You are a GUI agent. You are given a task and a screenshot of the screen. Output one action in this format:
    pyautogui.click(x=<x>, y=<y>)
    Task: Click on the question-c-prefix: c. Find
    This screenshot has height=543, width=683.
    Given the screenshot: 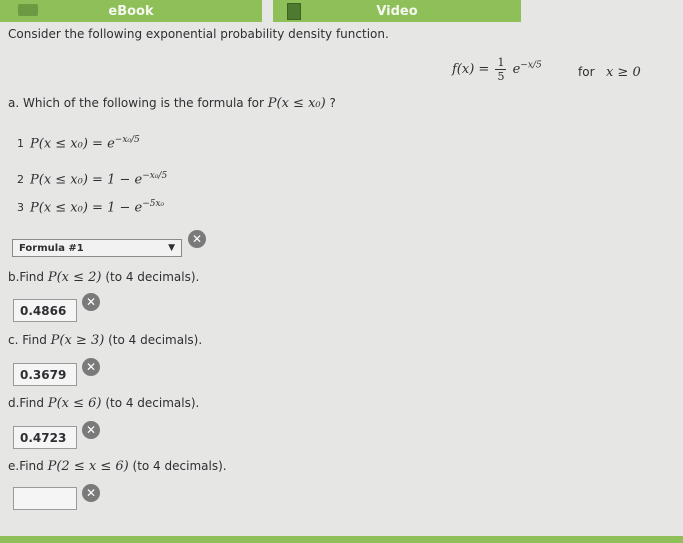 What is the action you would take?
    pyautogui.click(x=29, y=340)
    